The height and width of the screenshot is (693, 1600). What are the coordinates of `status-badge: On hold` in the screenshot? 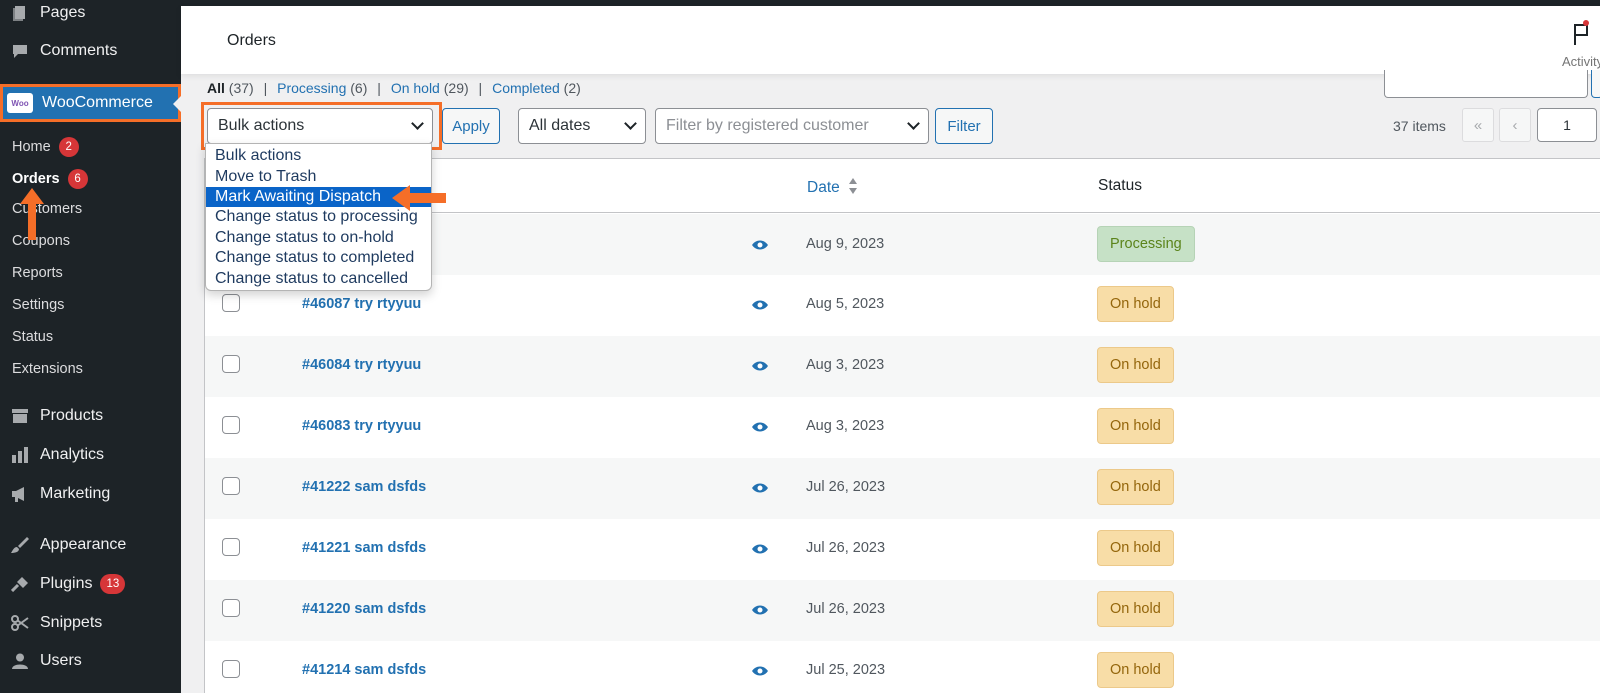 It's located at (1135, 548).